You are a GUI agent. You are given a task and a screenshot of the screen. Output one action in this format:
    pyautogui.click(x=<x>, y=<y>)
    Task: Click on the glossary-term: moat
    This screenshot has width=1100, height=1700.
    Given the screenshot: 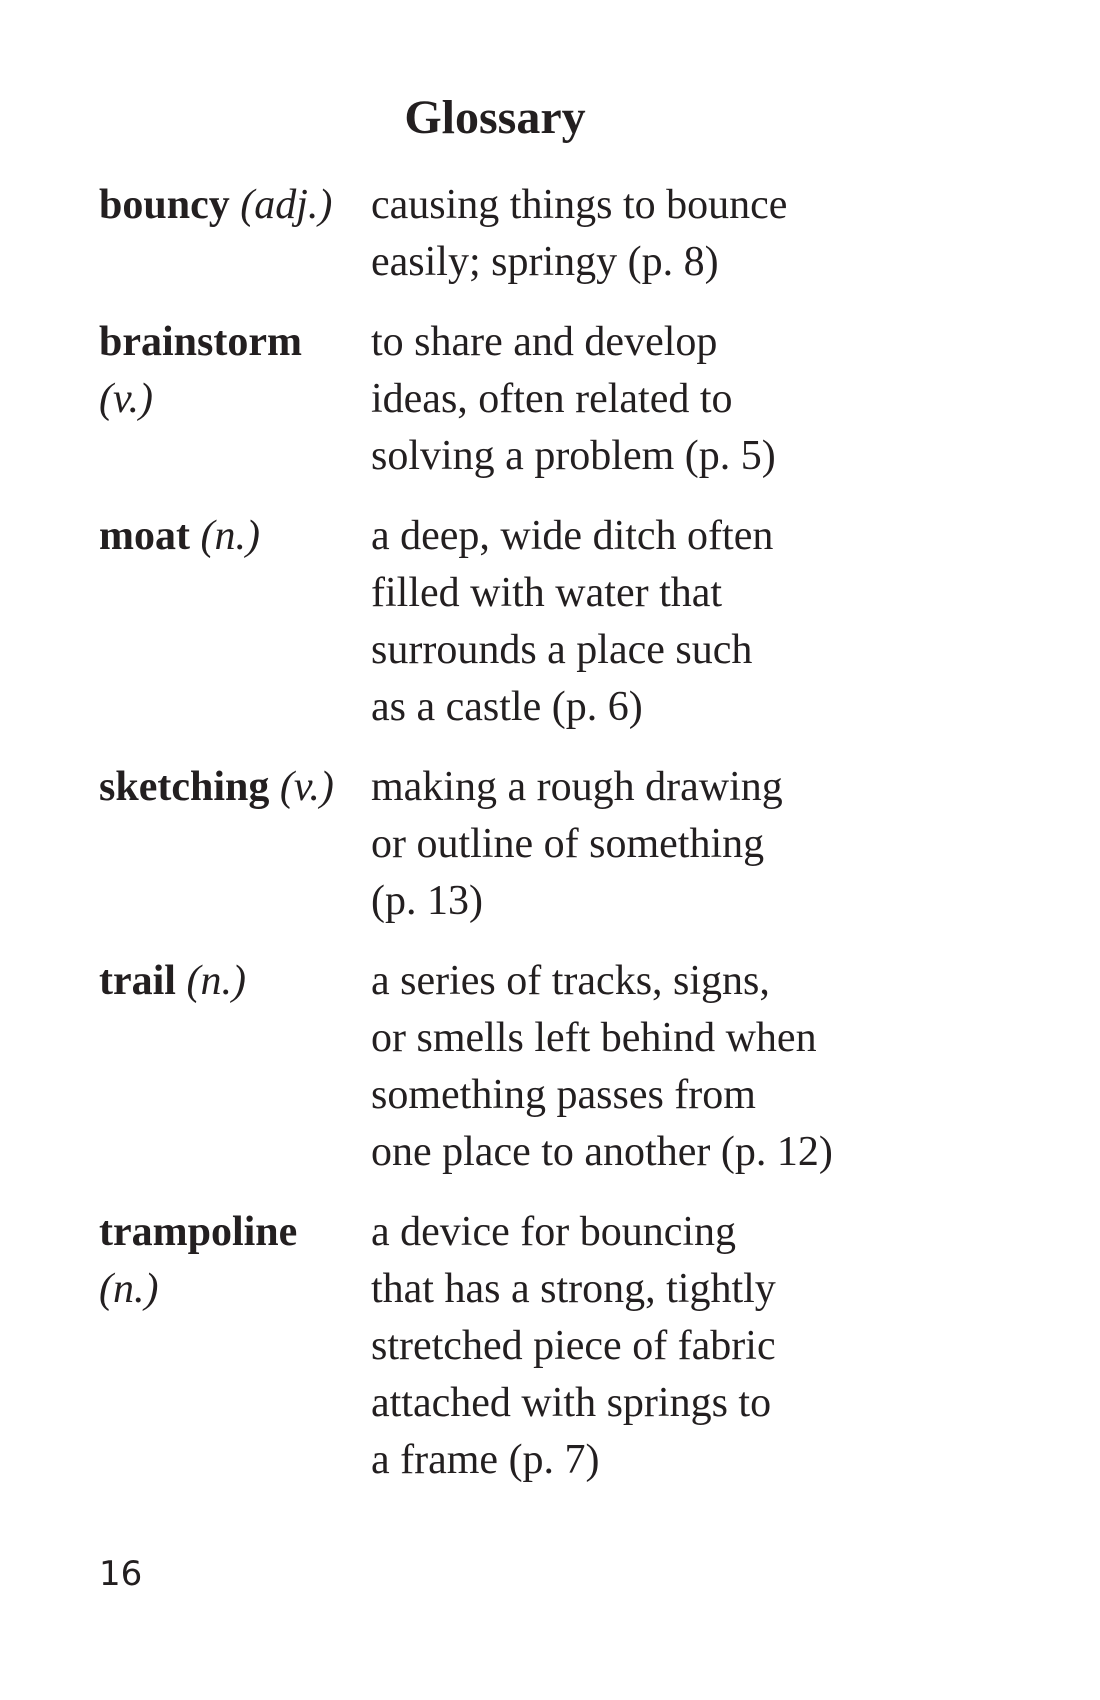 What is the action you would take?
    pyautogui.click(x=144, y=536)
    